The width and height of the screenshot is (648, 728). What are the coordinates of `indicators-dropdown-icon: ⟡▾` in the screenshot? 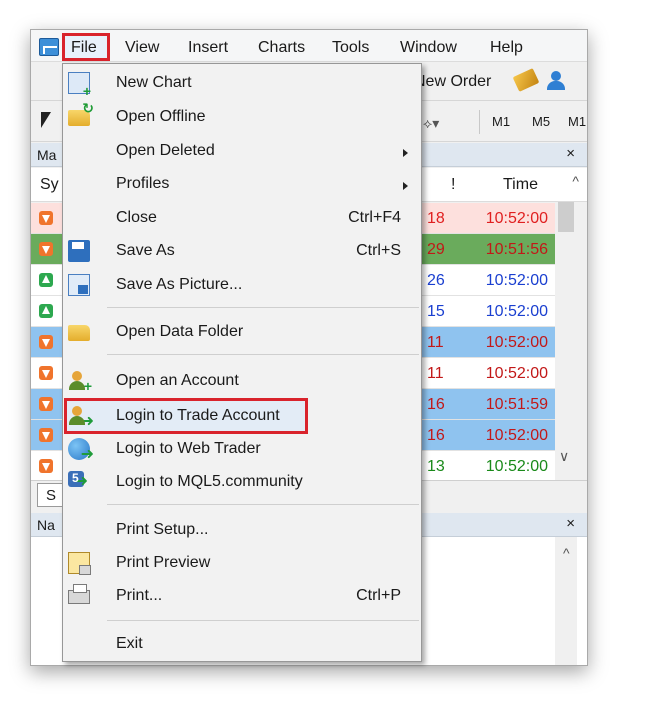 It's located at (431, 123).